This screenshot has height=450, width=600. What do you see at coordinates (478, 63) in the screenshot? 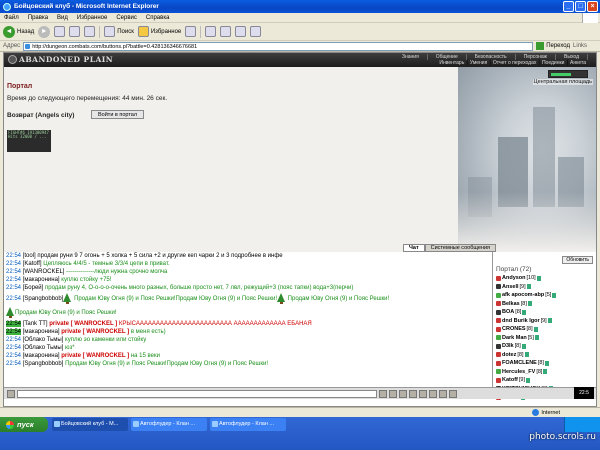
I see `nav-skills: Умения` at bounding box center [478, 63].